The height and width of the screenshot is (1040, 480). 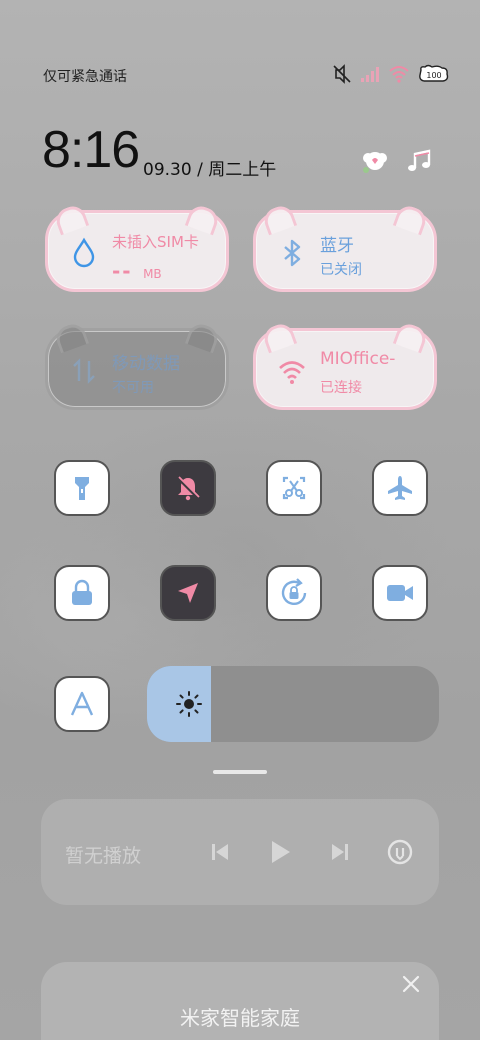 I want to click on play-icon, so click(x=281, y=852).